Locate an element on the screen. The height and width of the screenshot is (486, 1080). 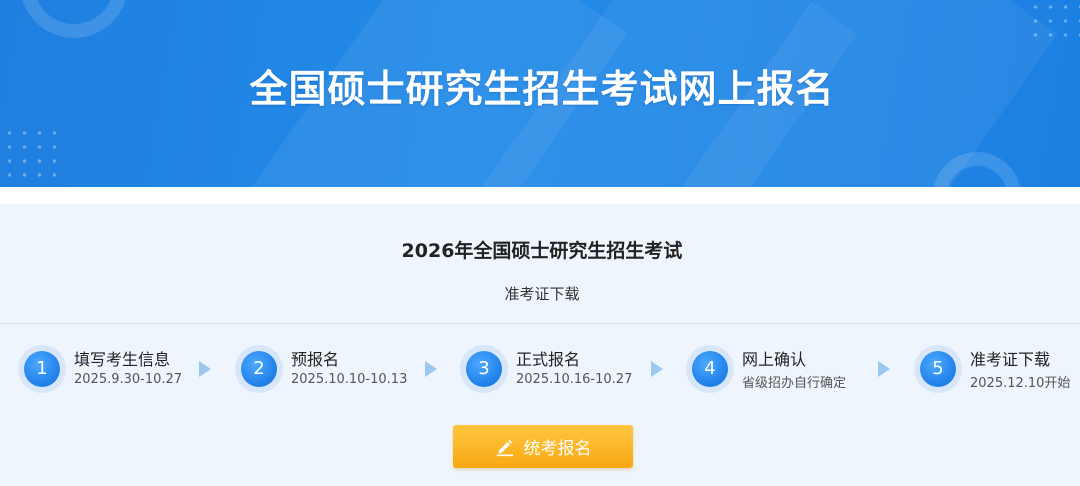
step-number-badge: 3 is located at coordinates (484, 369).